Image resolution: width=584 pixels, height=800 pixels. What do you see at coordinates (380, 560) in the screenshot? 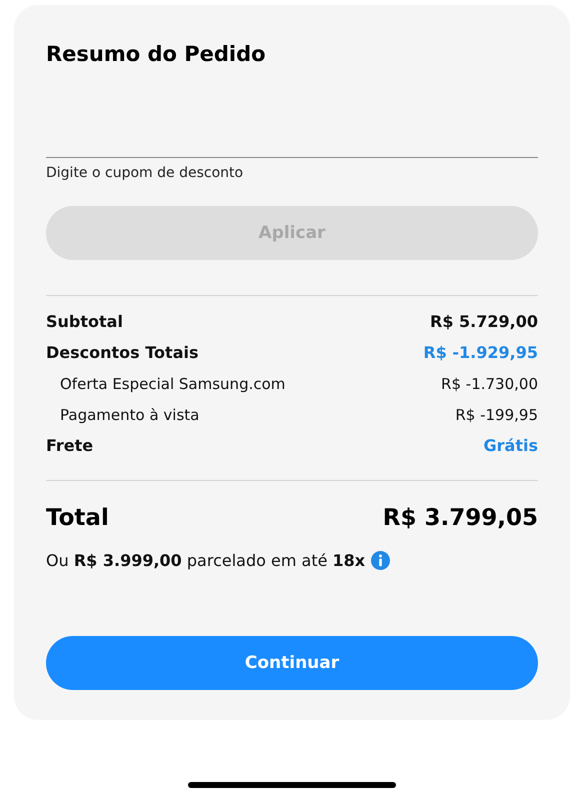
I see `info-icon` at bounding box center [380, 560].